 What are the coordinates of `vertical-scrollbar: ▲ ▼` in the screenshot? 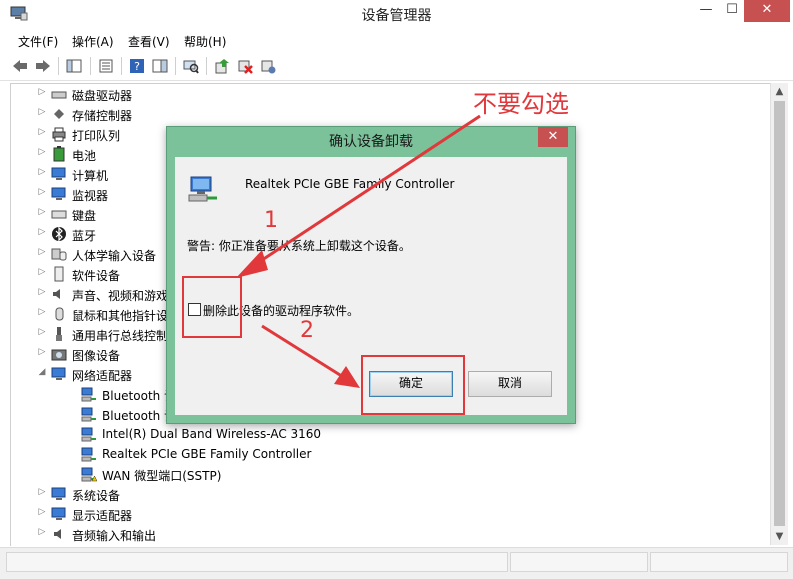 It's located at (779, 314).